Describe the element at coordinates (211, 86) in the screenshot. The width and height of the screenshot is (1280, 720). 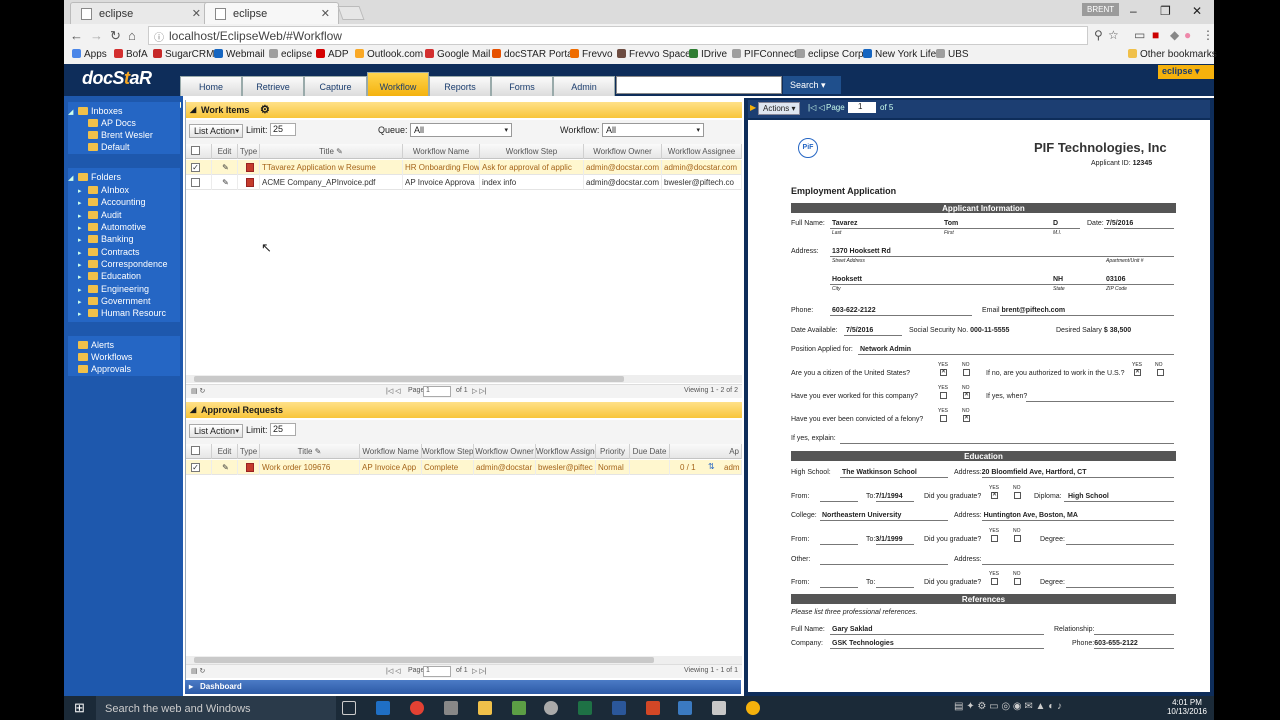
I see `nav-home: Home` at that location.